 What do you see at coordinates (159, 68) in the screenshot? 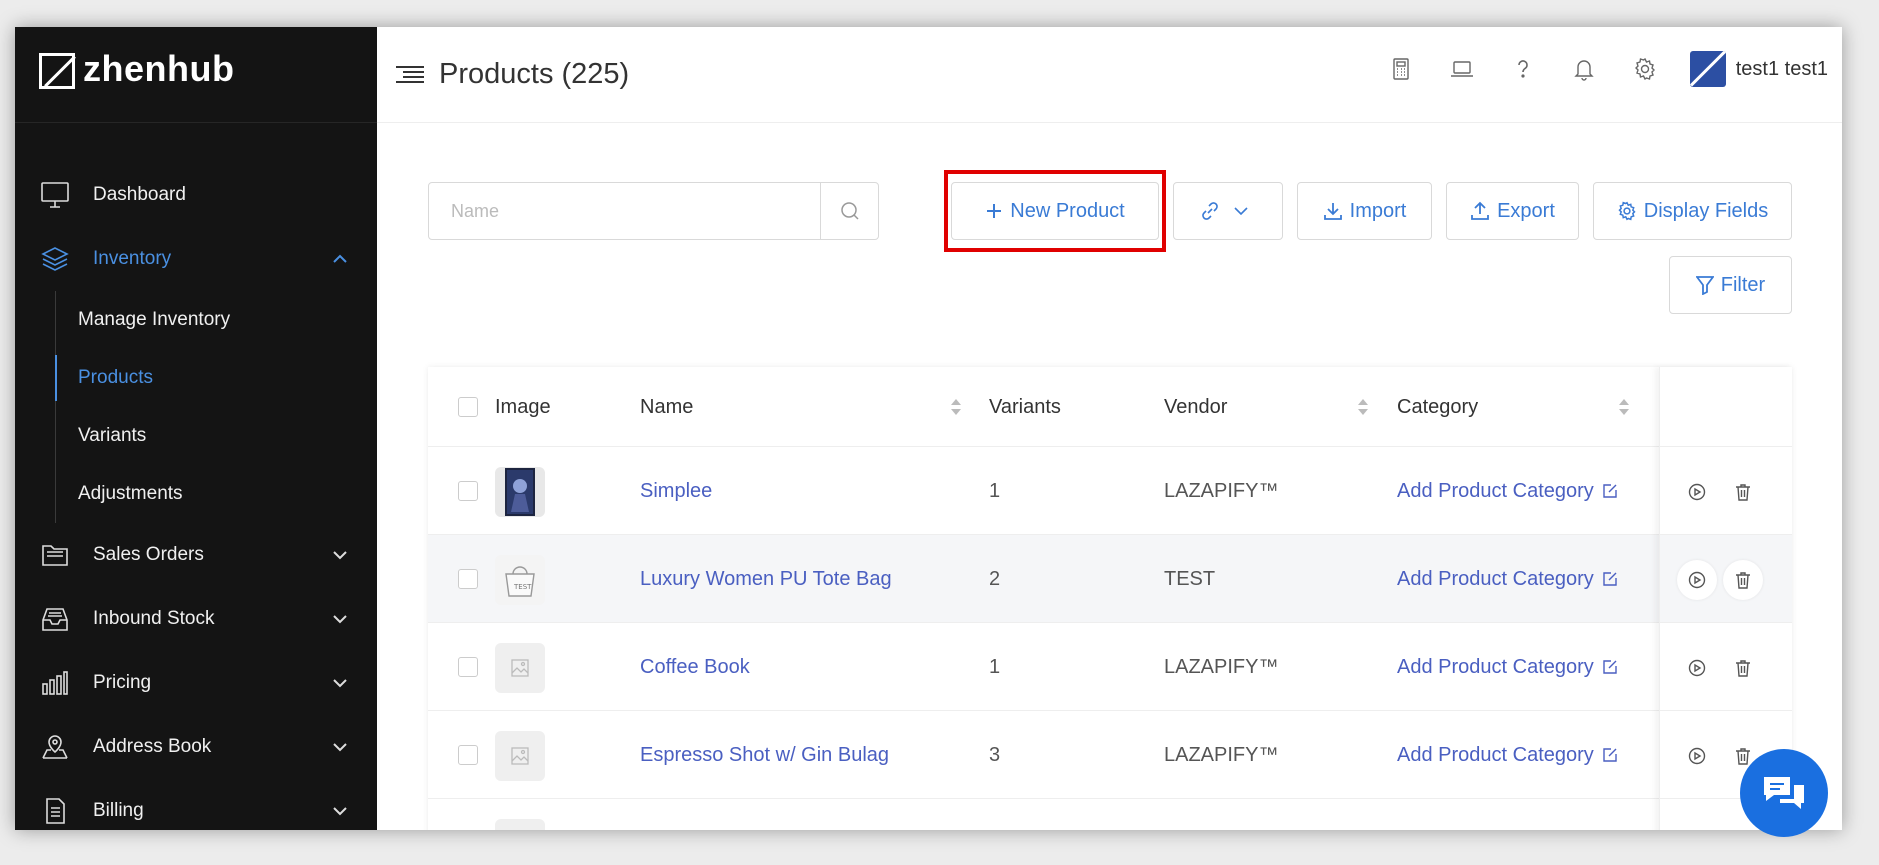
I see `brand-name: zhenhub` at bounding box center [159, 68].